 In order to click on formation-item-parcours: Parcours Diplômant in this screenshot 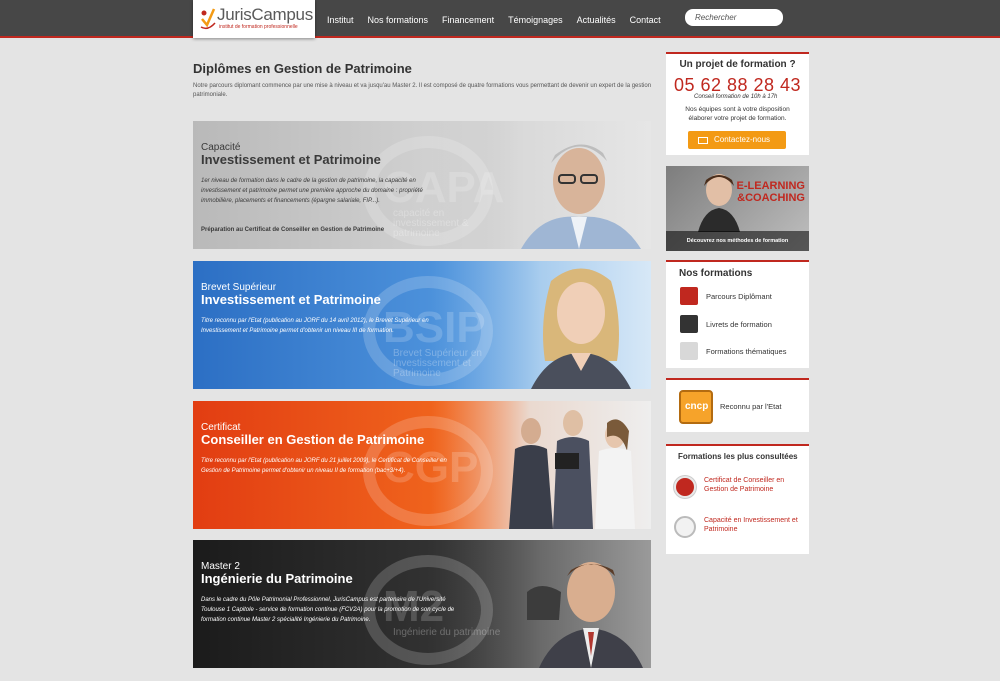, I will do `click(726, 296)`.